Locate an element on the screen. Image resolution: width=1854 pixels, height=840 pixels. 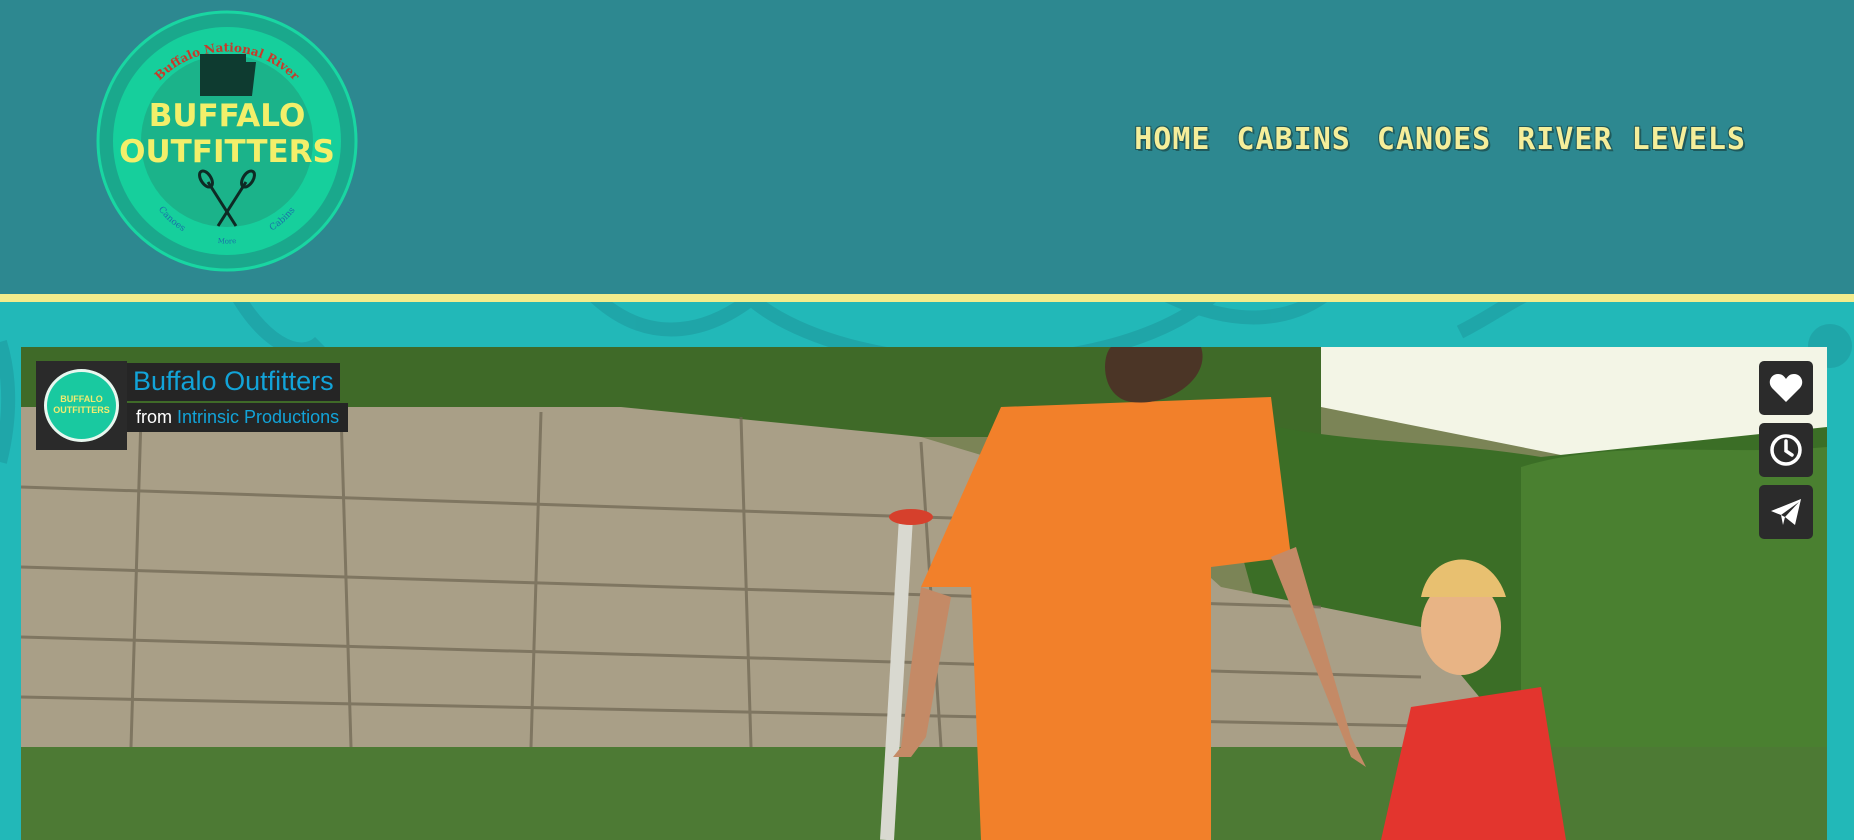
watch-later-button is located at coordinates (1786, 450).